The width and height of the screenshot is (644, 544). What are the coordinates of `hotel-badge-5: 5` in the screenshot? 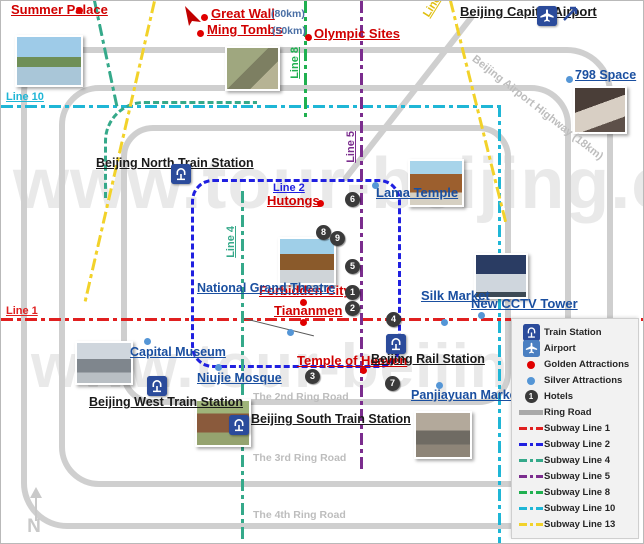 It's located at (352, 266).